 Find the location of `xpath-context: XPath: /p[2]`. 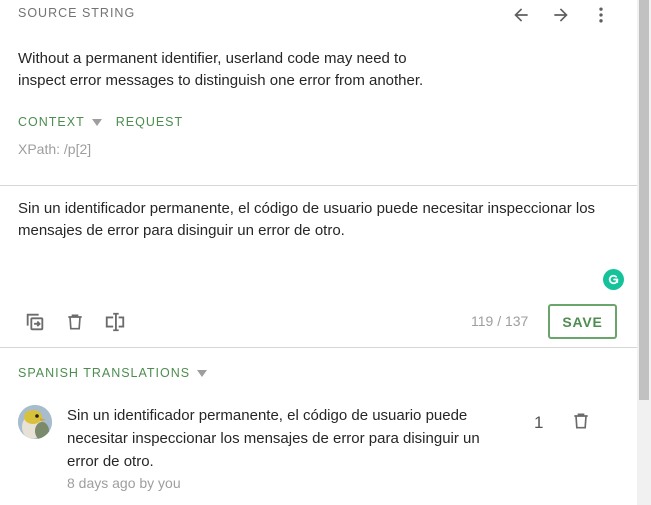

xpath-context: XPath: /p[2] is located at coordinates (55, 149).